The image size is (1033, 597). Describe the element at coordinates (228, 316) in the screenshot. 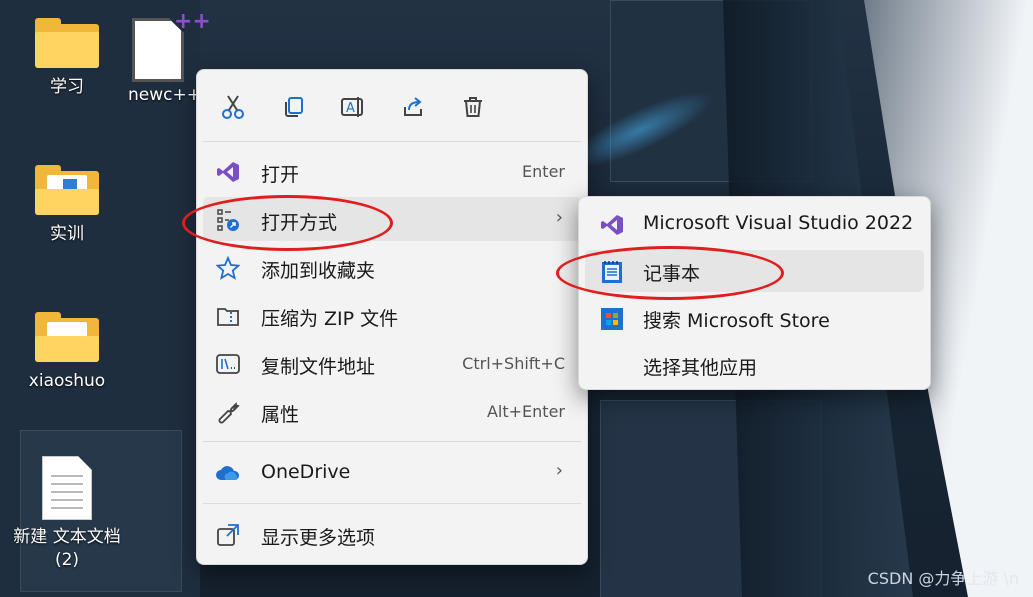

I see `zip-icon` at that location.